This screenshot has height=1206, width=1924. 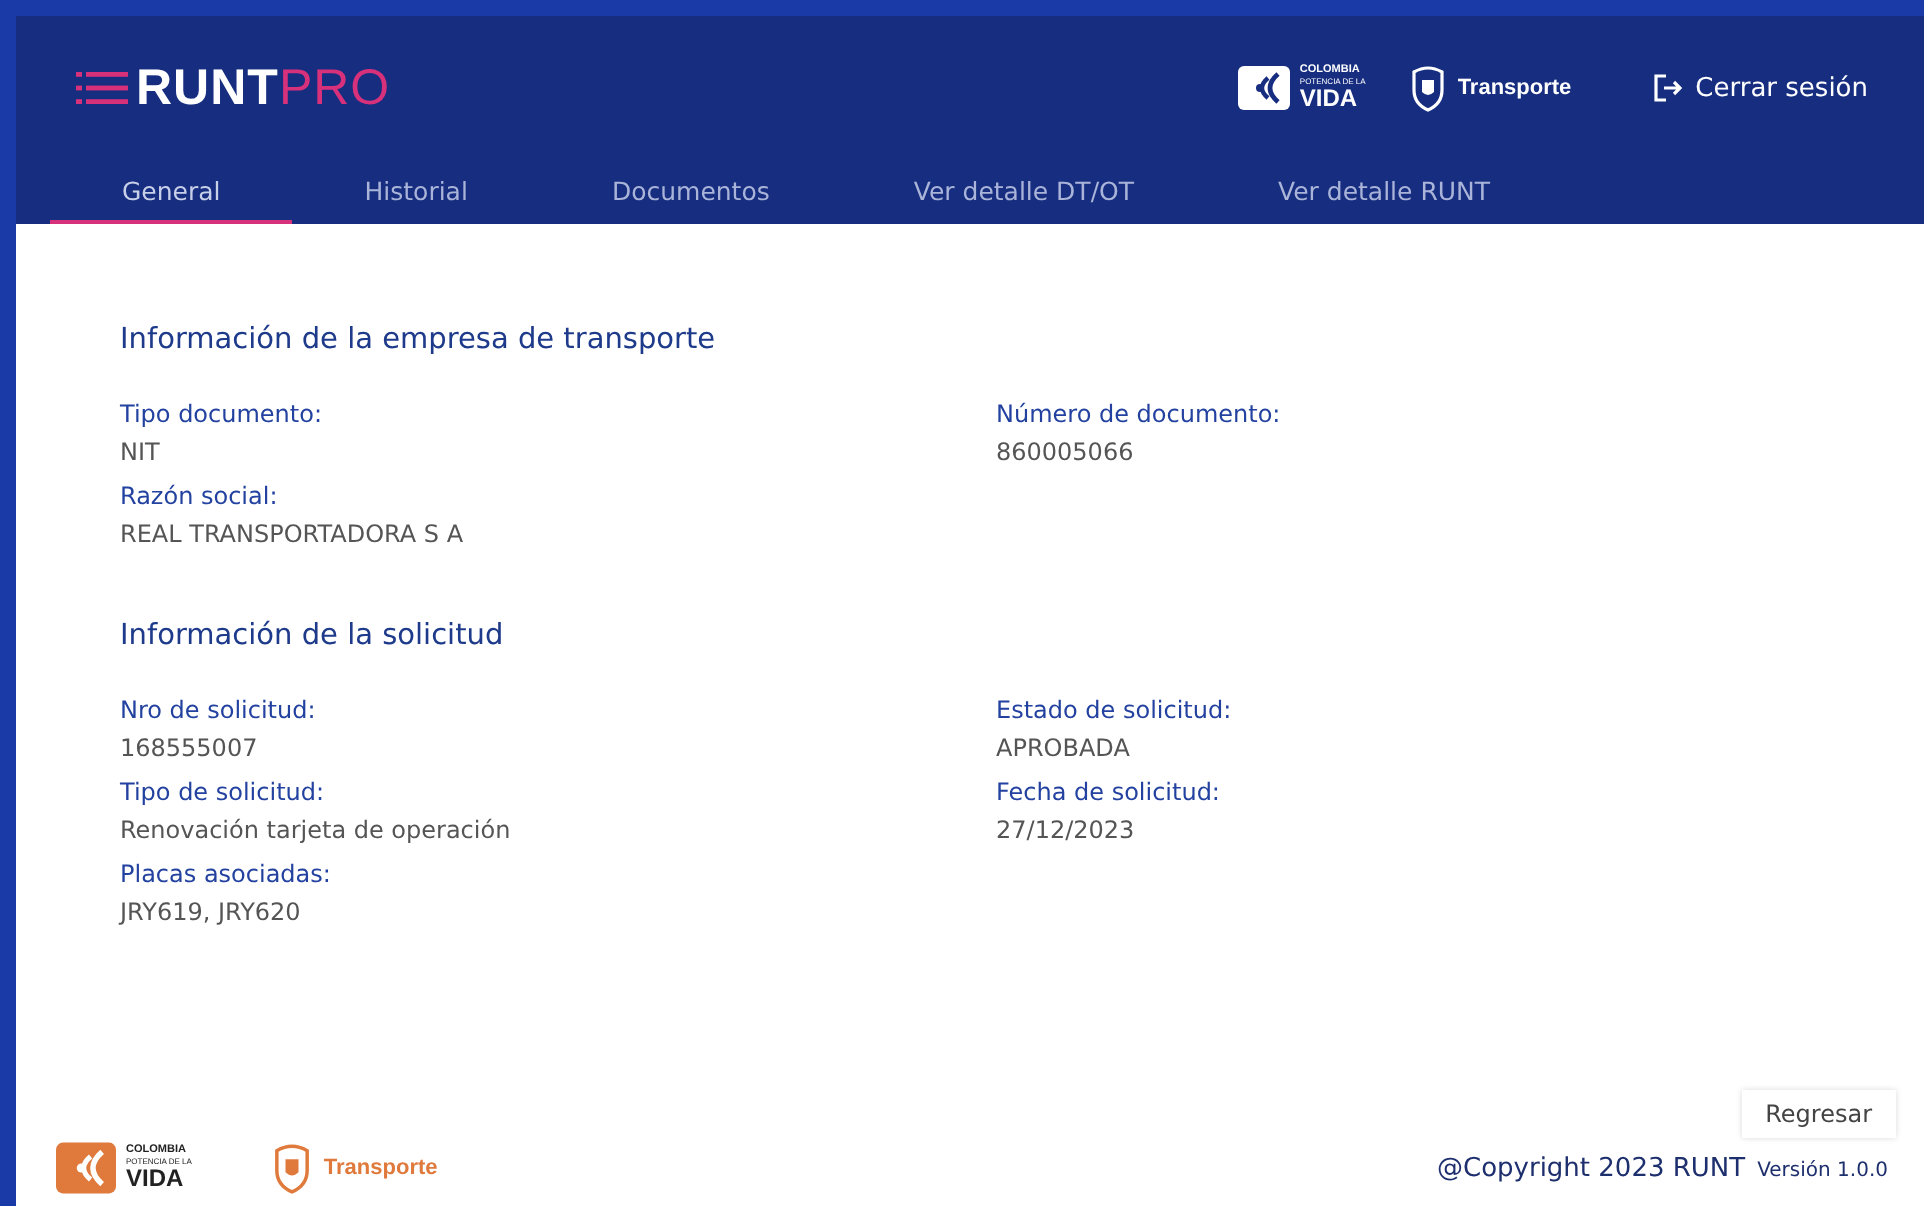 What do you see at coordinates (1115, 710) in the screenshot?
I see `field-label: Estado de solicitud:` at bounding box center [1115, 710].